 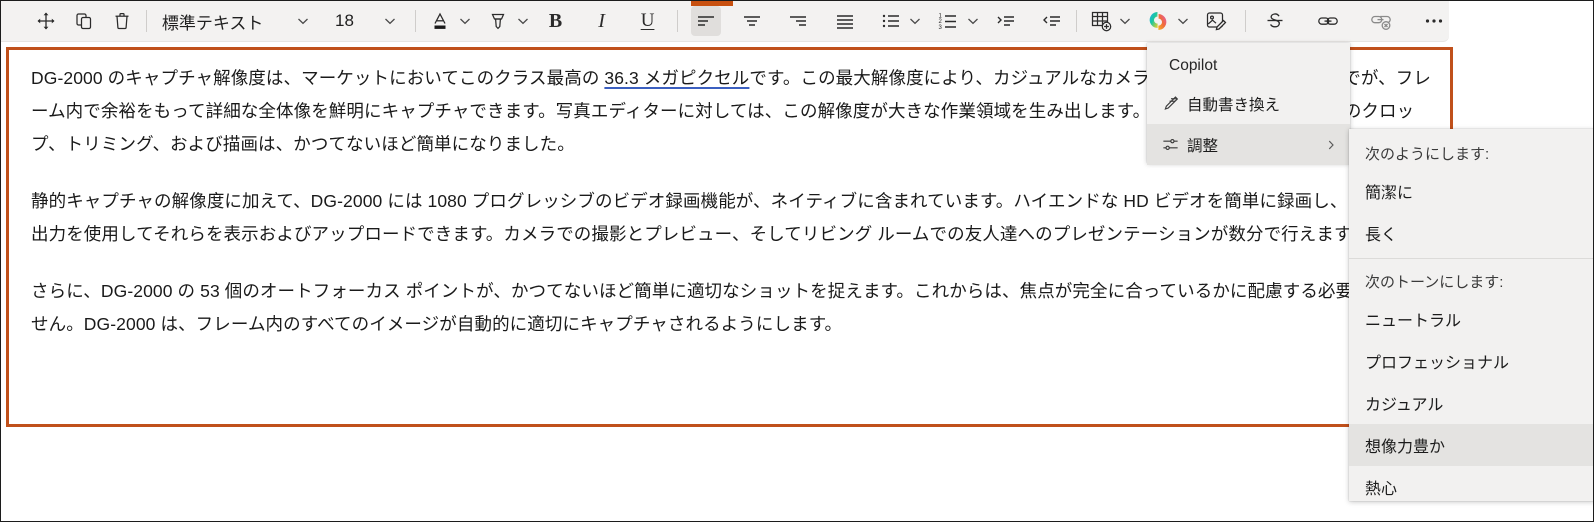 What do you see at coordinates (712, 3) in the screenshot?
I see `active-style-accent-bar` at bounding box center [712, 3].